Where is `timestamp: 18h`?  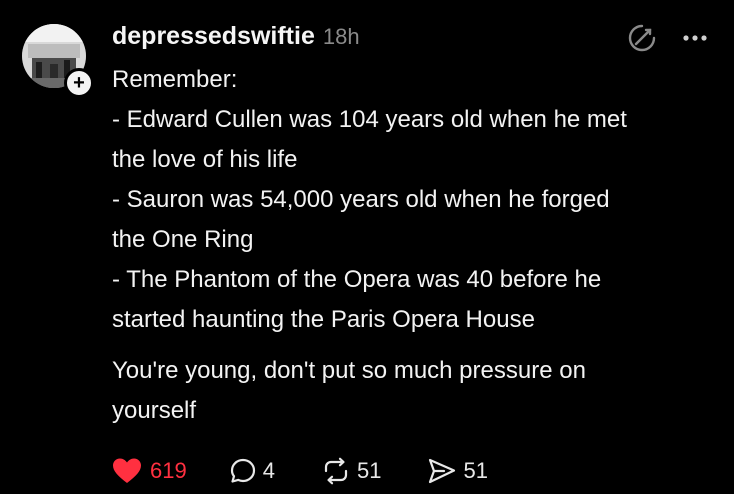 timestamp: 18h is located at coordinates (341, 36).